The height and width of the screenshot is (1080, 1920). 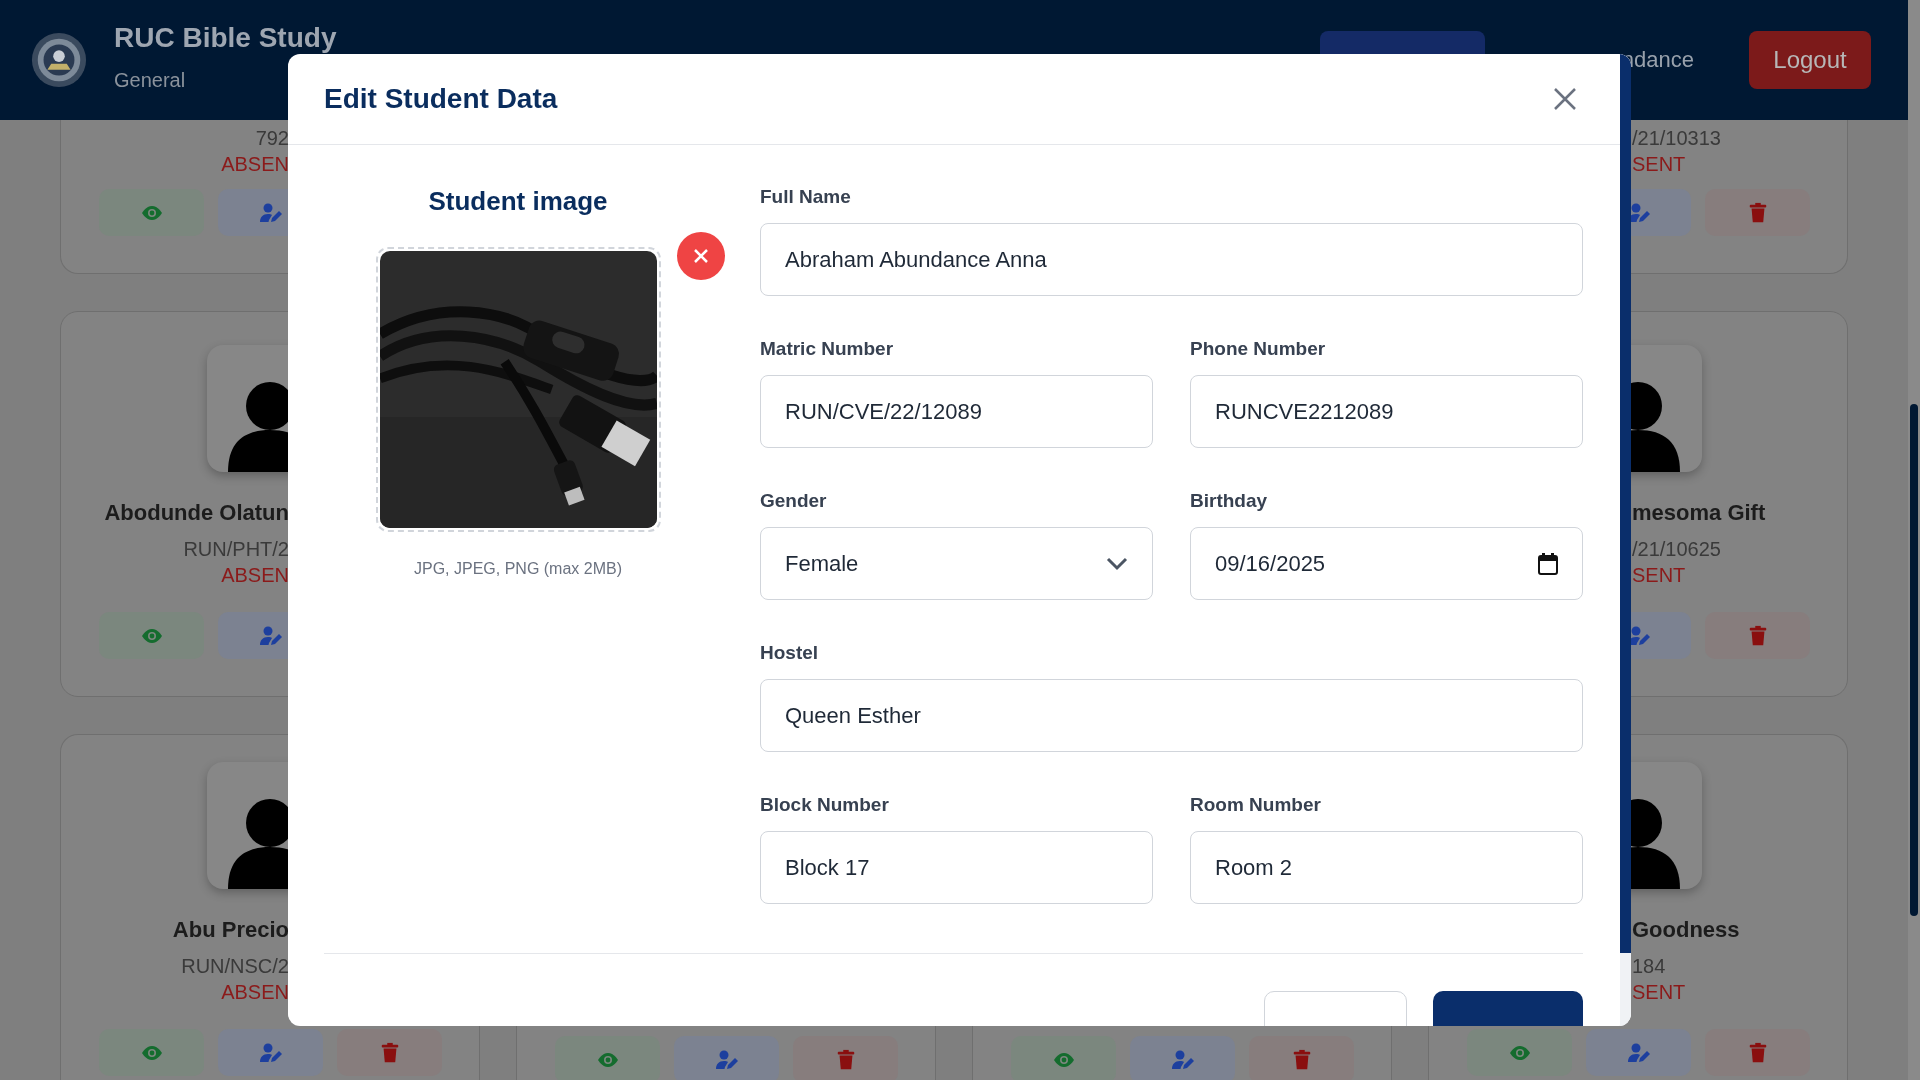 I want to click on calendar-icon, so click(x=1548, y=563).